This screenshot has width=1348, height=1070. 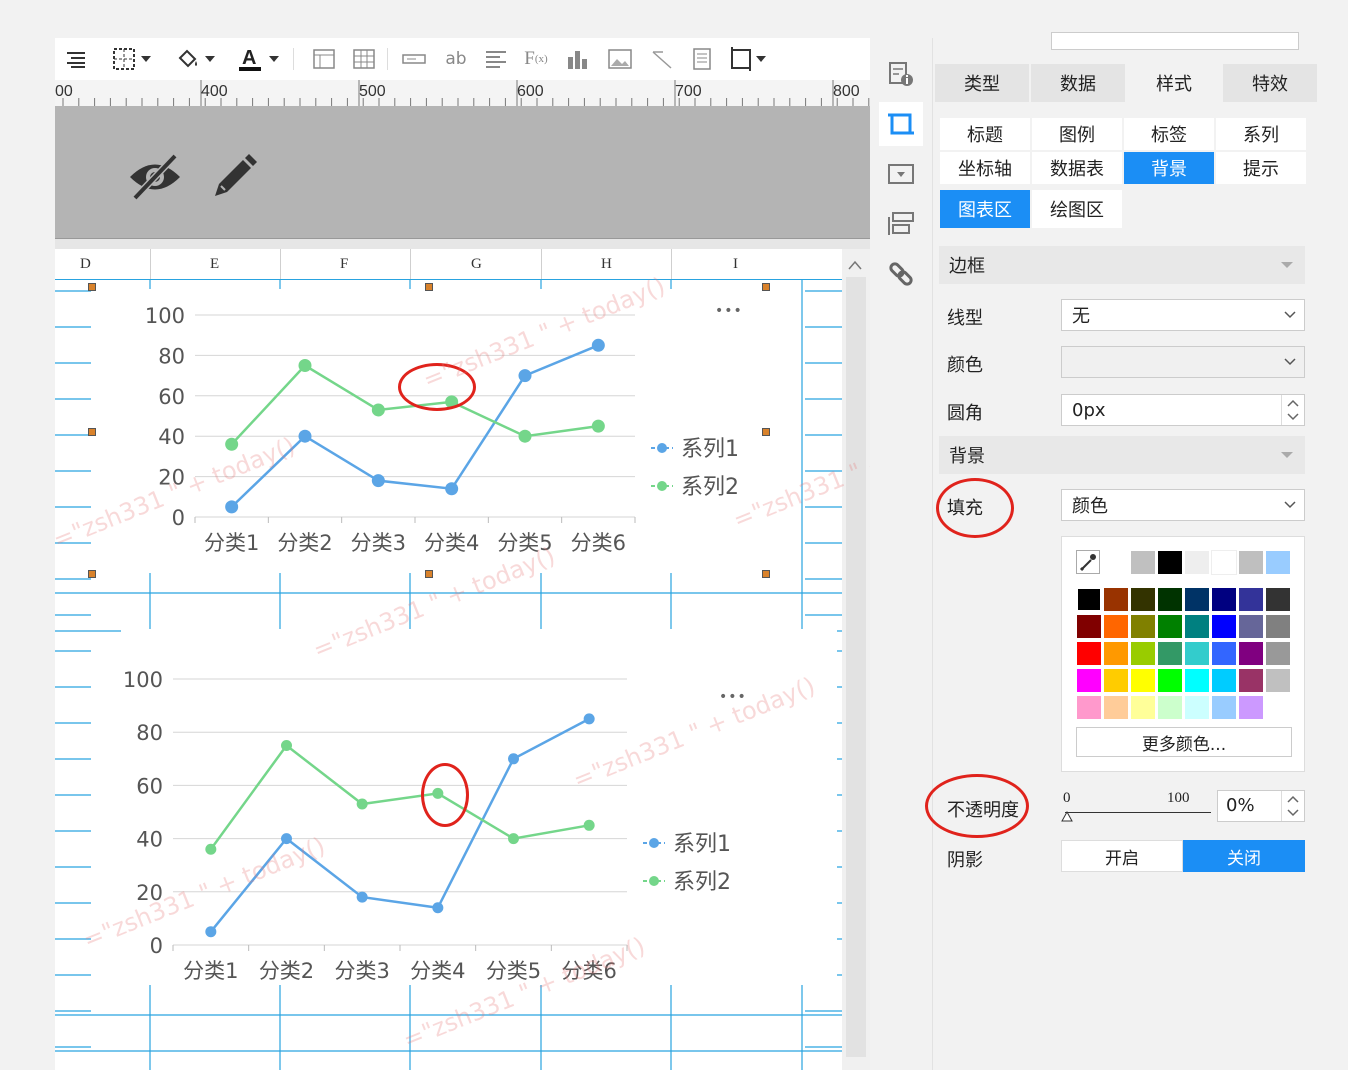 What do you see at coordinates (985, 168) in the screenshot?
I see `subtab-axis: 坐标轴` at bounding box center [985, 168].